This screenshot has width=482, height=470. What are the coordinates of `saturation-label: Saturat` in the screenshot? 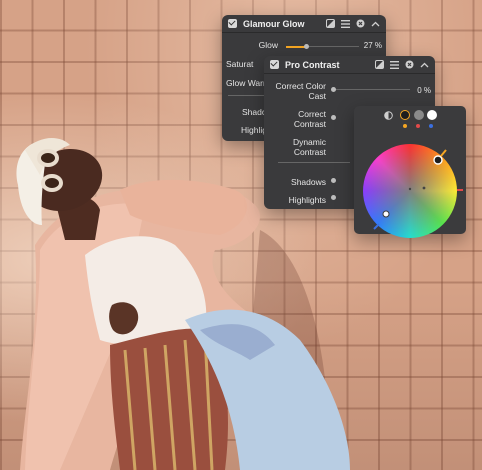 It's located at (240, 64).